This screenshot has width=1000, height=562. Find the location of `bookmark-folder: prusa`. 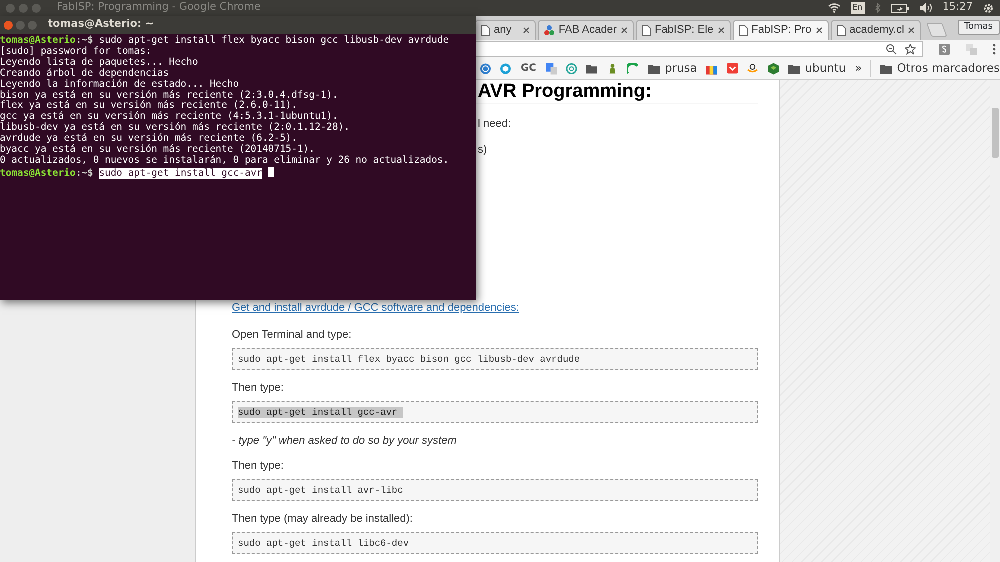

bookmark-folder: prusa is located at coordinates (673, 69).